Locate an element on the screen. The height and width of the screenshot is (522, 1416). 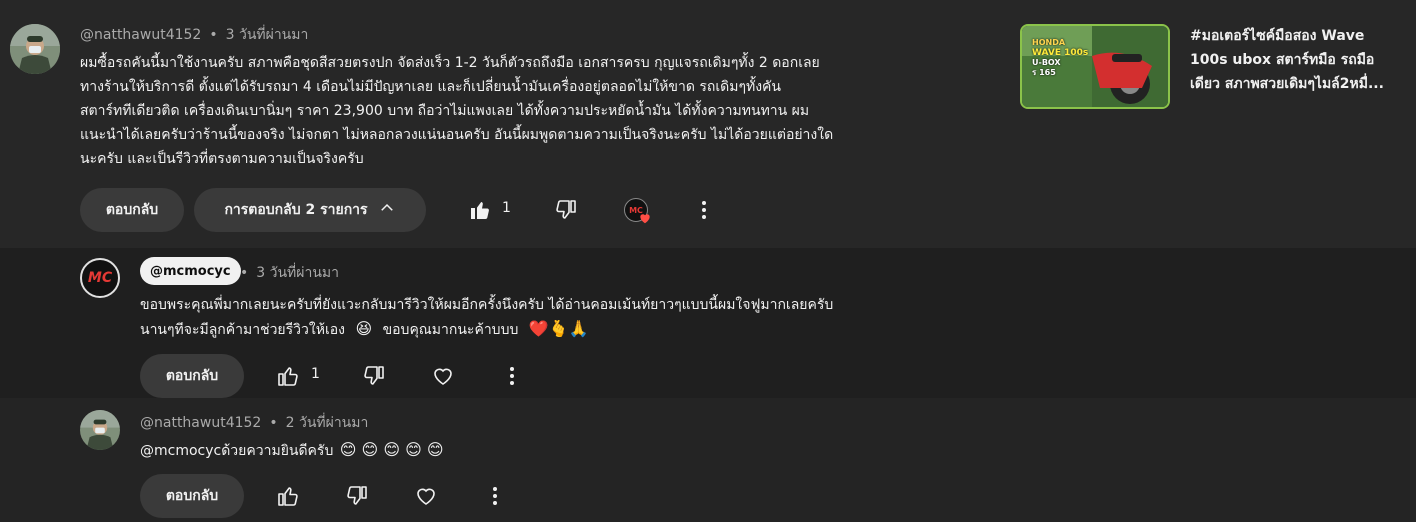
avatar: MC is located at coordinates (100, 278).